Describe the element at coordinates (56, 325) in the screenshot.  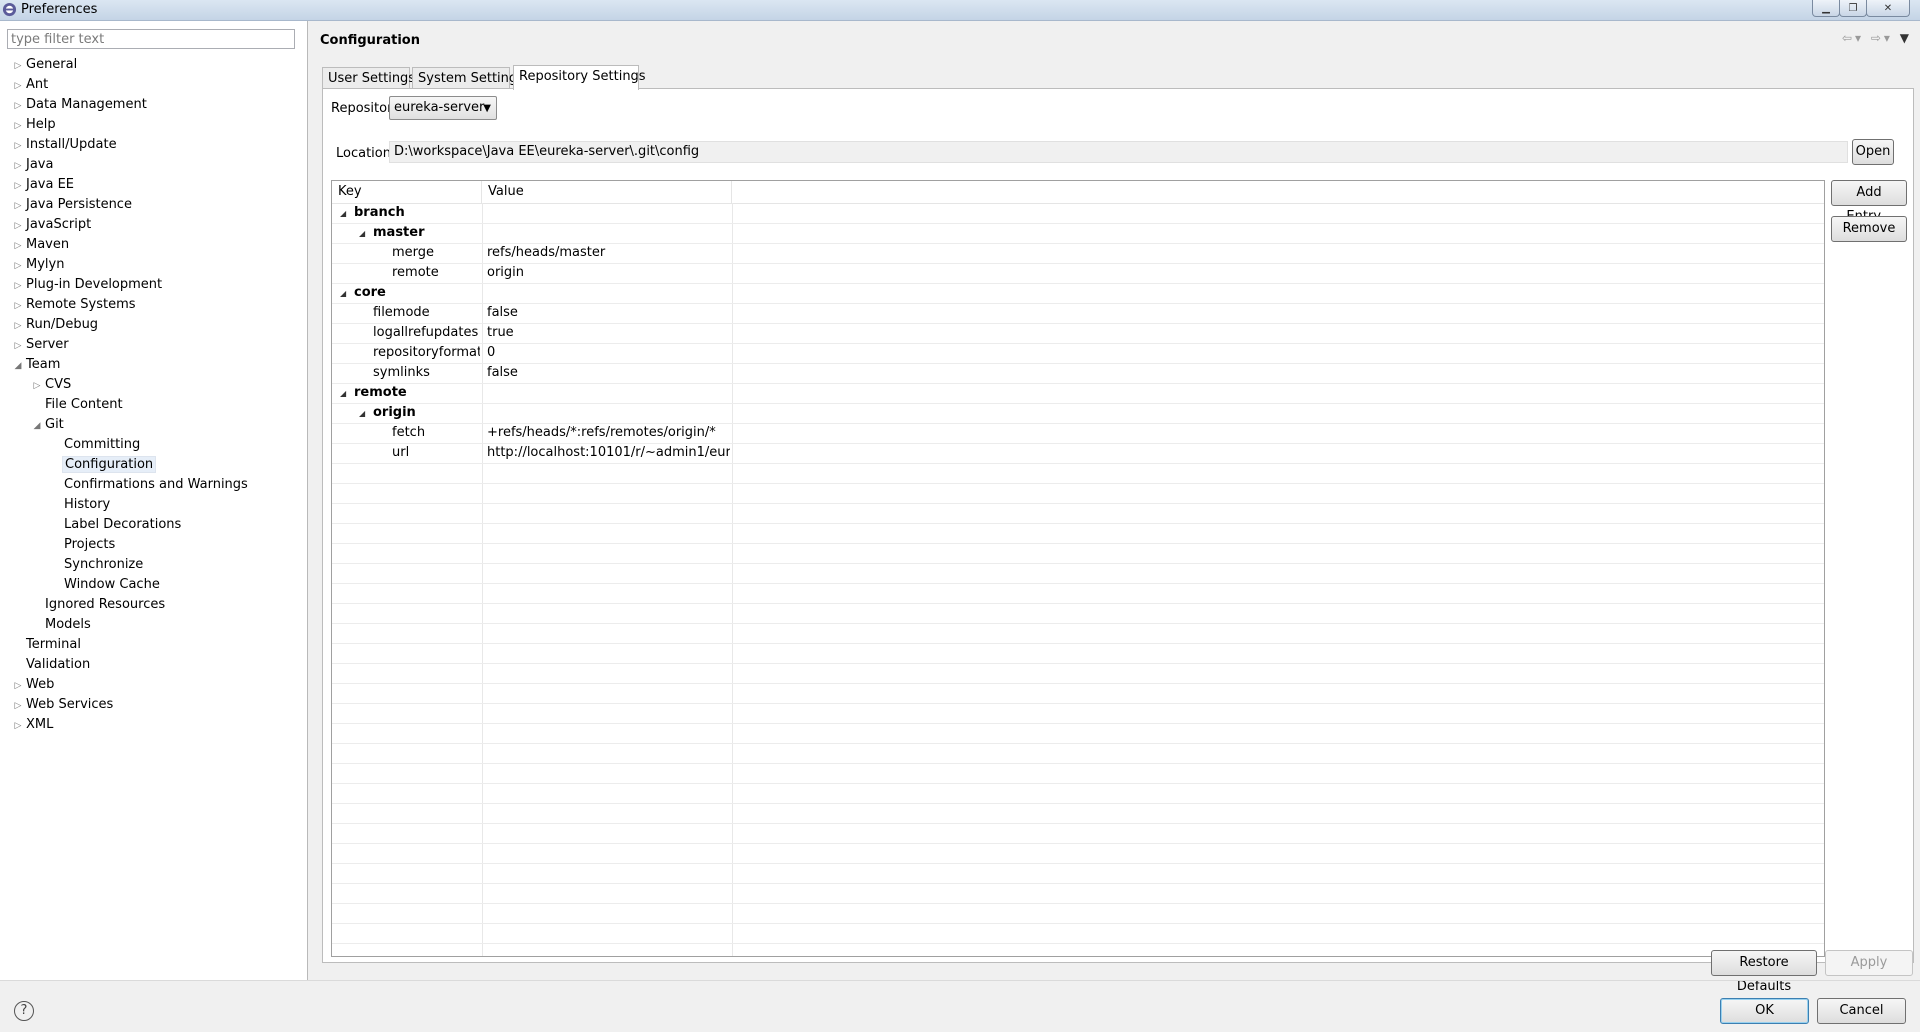
I see `tree-item-run-debug: ▷ Run/Debug` at that location.